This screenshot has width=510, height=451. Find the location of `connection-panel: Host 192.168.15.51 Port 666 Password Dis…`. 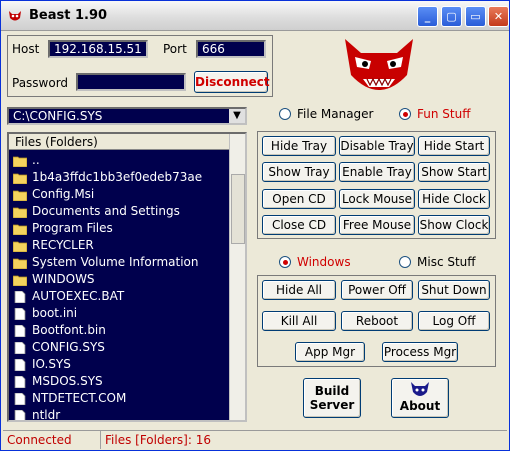

connection-panel: Host 192.168.15.51 Port 666 Password Dis… is located at coordinates (140, 66).